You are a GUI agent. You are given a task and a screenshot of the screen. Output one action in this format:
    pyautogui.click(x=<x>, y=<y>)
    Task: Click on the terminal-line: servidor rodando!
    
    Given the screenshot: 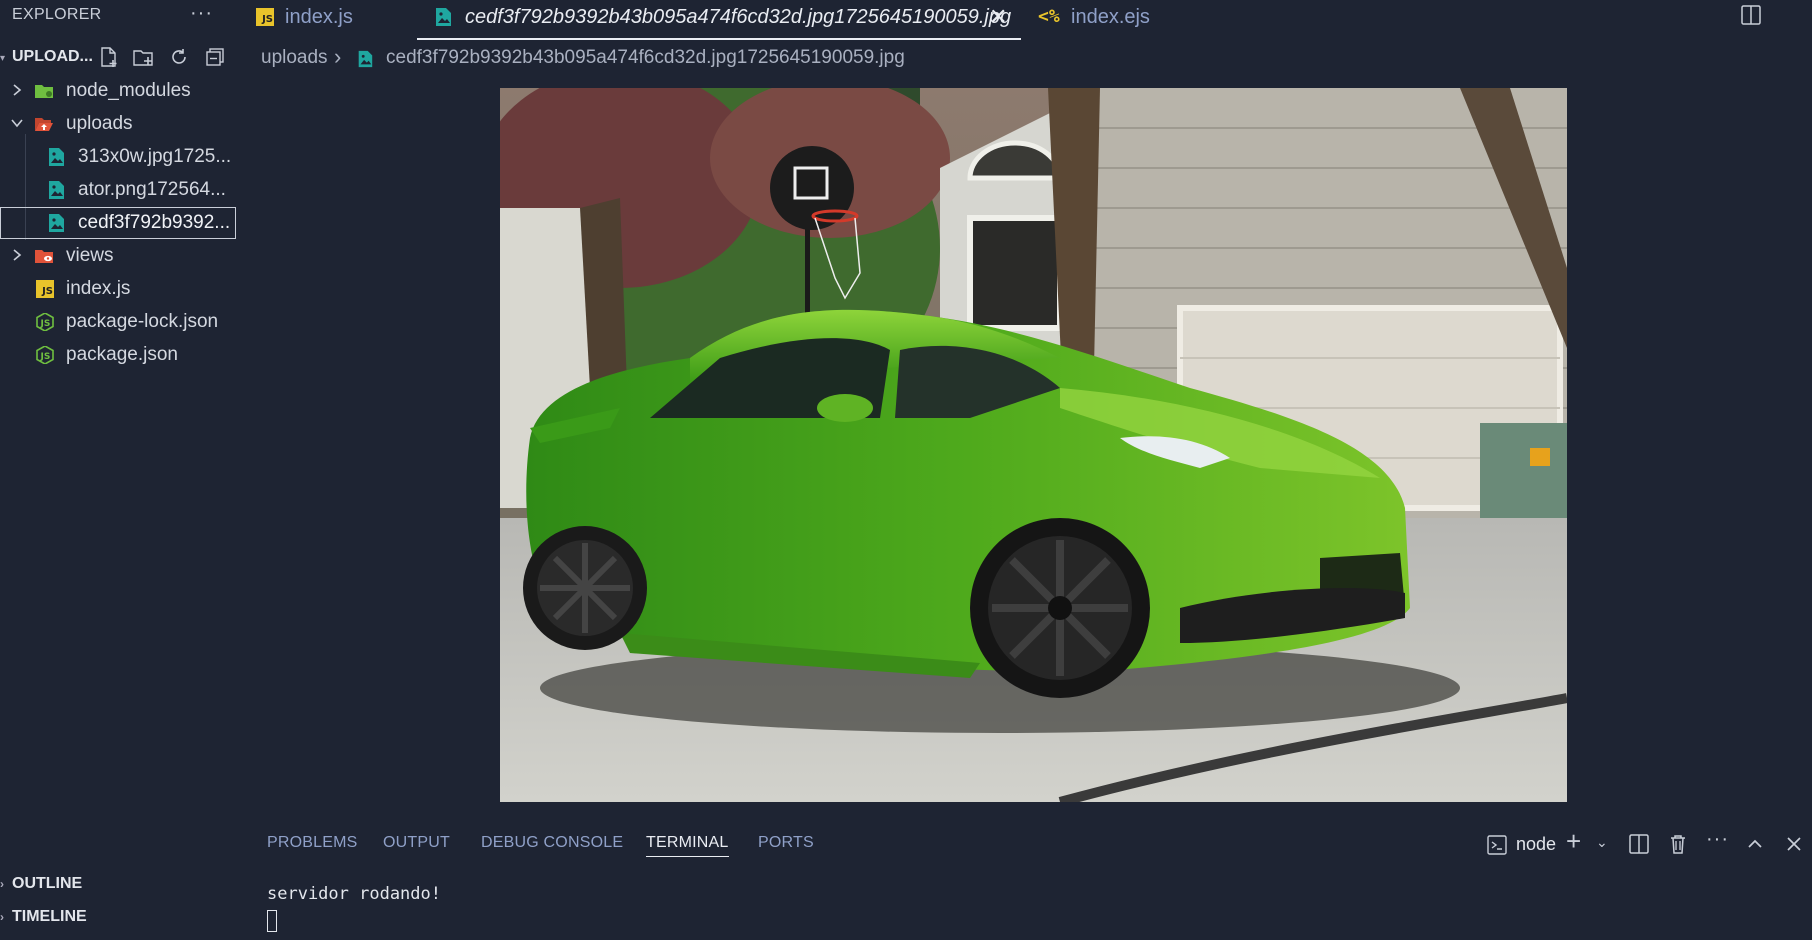 What is the action you would take?
    pyautogui.click(x=354, y=894)
    